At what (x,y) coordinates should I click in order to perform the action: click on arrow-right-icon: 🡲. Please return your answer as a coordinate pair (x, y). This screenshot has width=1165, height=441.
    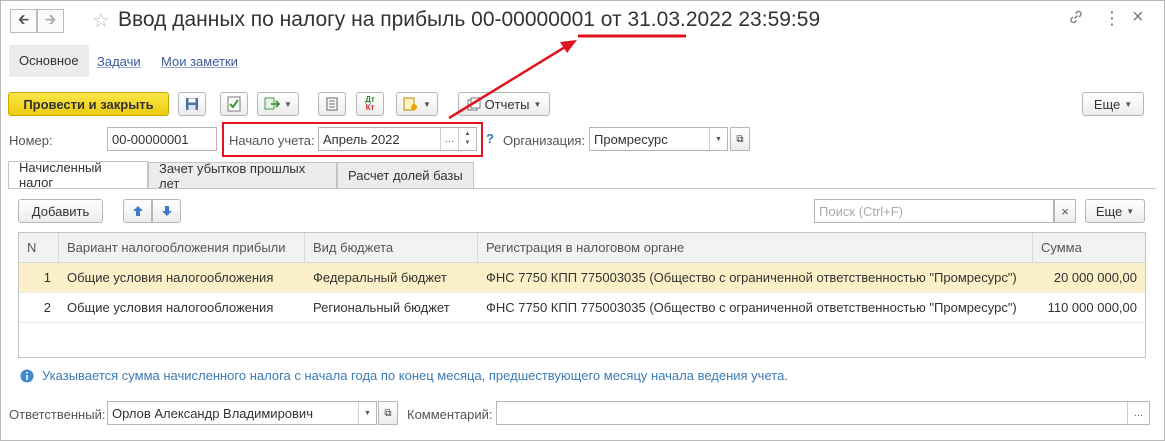
    Looking at the image, I should click on (50, 19).